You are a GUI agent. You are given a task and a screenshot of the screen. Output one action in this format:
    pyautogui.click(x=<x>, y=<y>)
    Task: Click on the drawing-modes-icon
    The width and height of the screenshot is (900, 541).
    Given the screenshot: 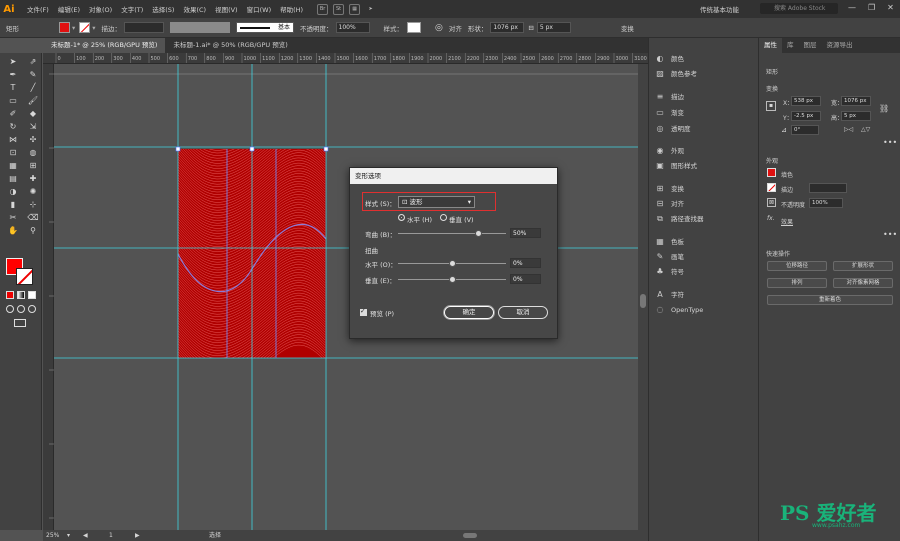 What is the action you would take?
    pyautogui.click(x=21, y=309)
    